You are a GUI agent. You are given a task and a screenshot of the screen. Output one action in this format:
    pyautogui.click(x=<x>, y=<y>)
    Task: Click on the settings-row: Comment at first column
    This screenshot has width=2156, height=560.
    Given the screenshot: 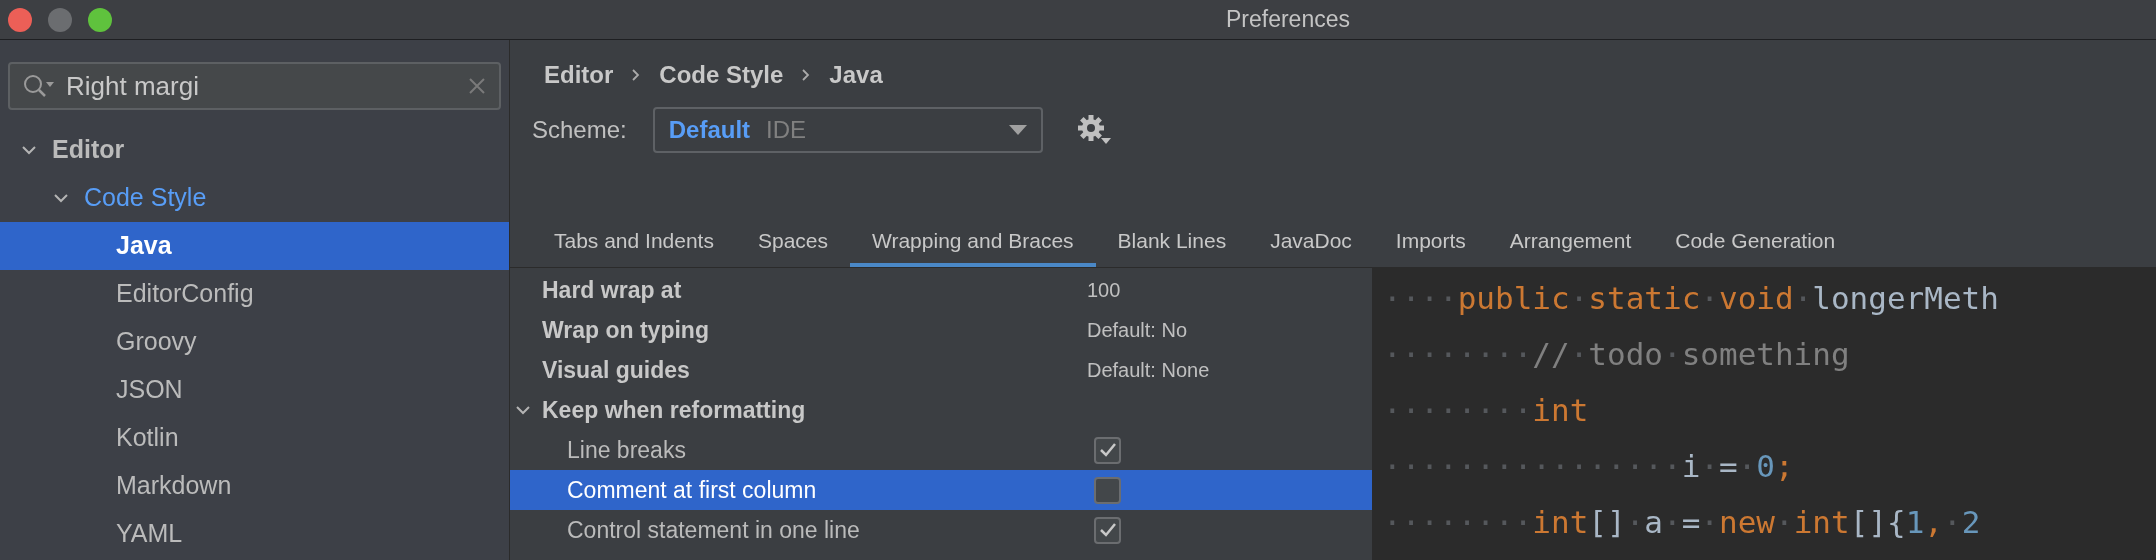 What is the action you would take?
    pyautogui.click(x=941, y=490)
    